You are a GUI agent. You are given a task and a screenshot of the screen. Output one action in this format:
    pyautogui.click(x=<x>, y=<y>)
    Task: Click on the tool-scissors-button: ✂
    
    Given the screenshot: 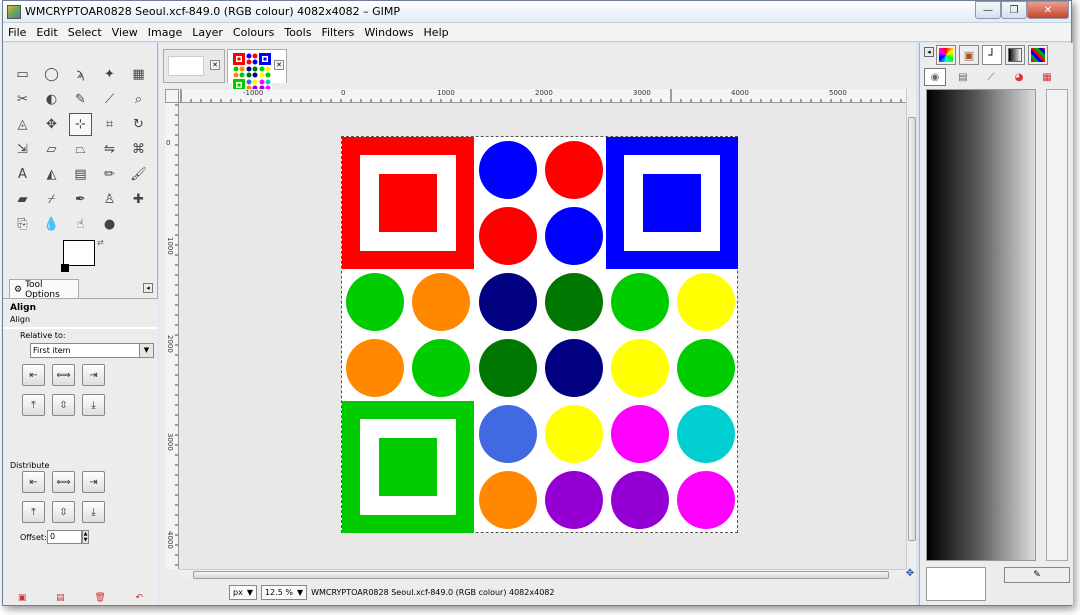 What is the action you would take?
    pyautogui.click(x=22, y=99)
    